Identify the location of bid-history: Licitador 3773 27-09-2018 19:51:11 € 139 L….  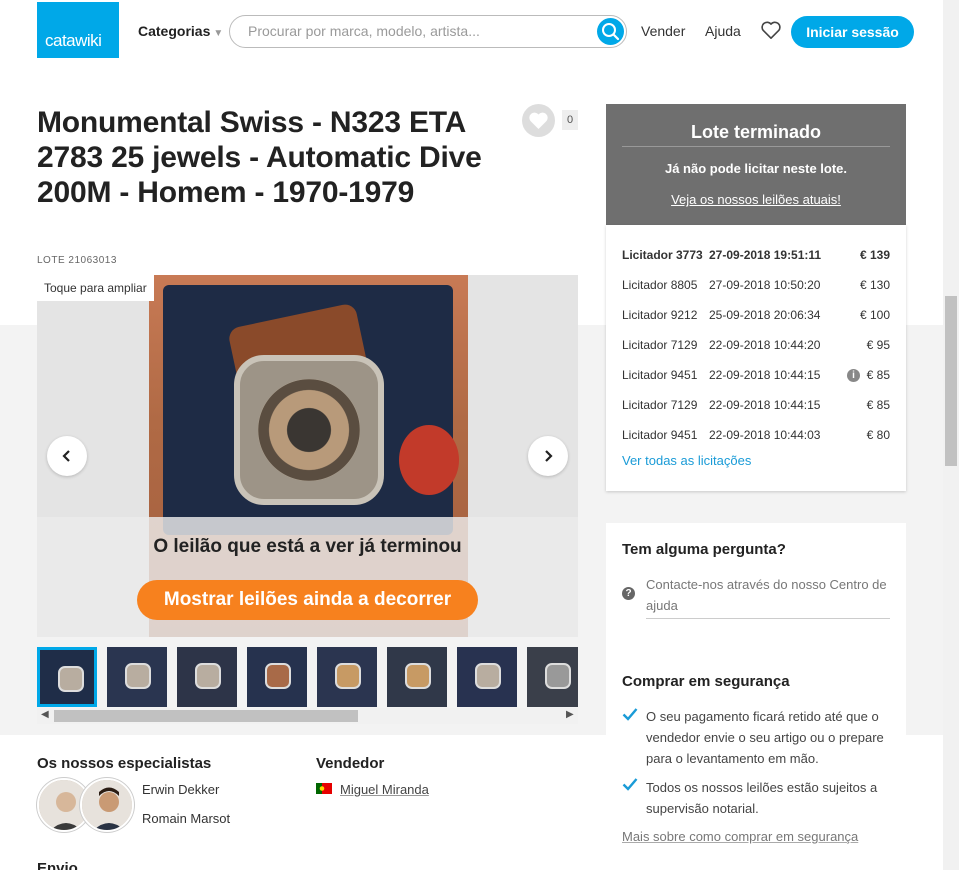
(756, 358).